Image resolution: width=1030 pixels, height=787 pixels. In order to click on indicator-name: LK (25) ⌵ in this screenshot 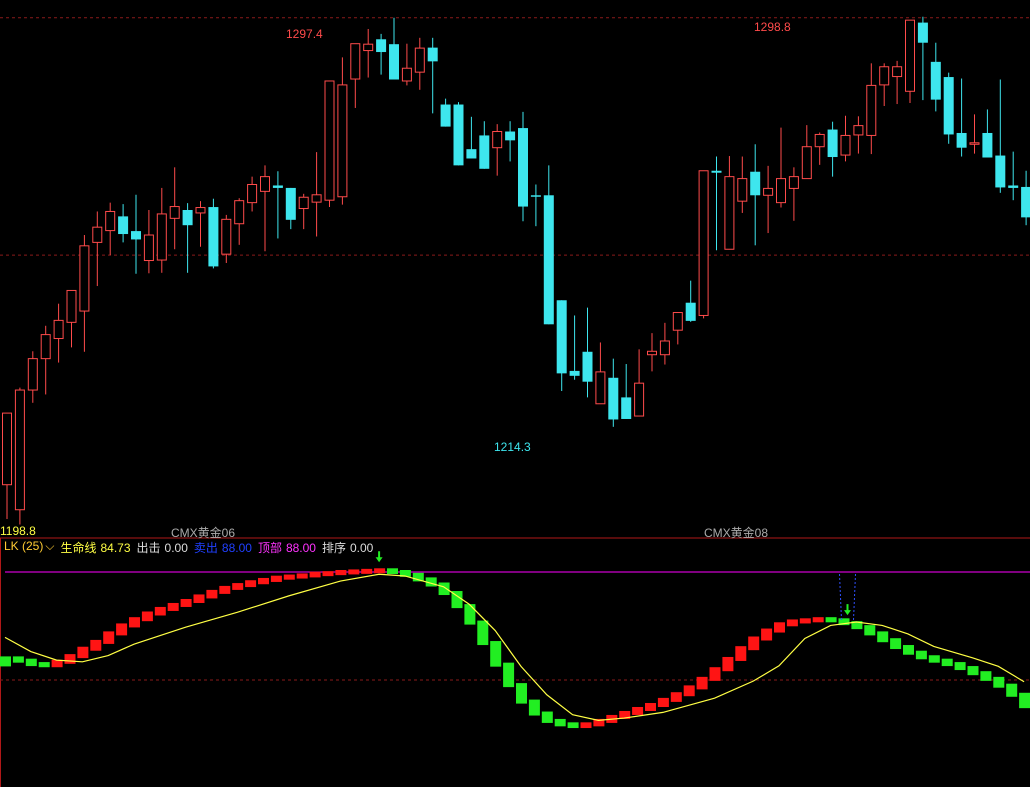, I will do `click(29, 547)`.